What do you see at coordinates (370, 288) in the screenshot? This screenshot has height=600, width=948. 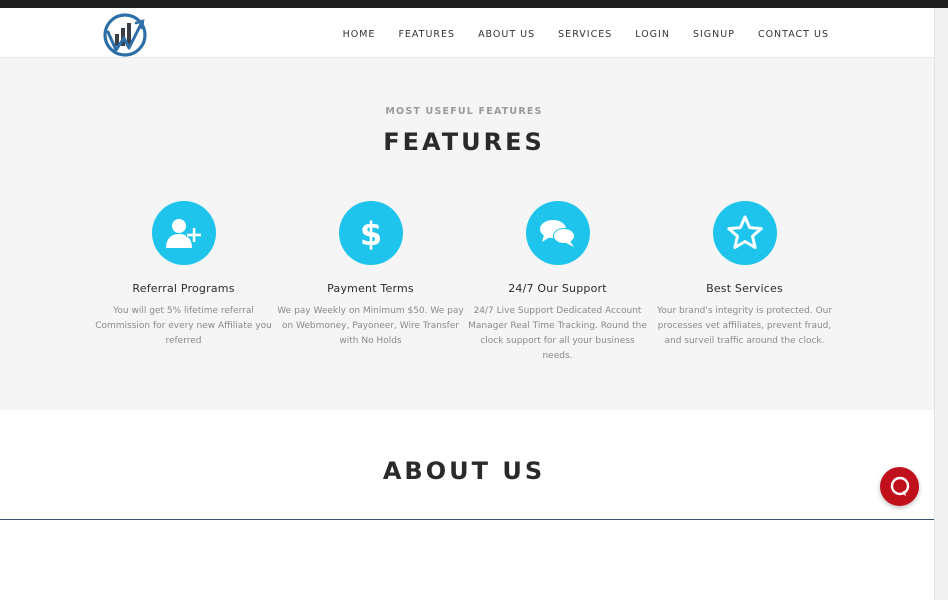 I see `feature-title: Payment Terms` at bounding box center [370, 288].